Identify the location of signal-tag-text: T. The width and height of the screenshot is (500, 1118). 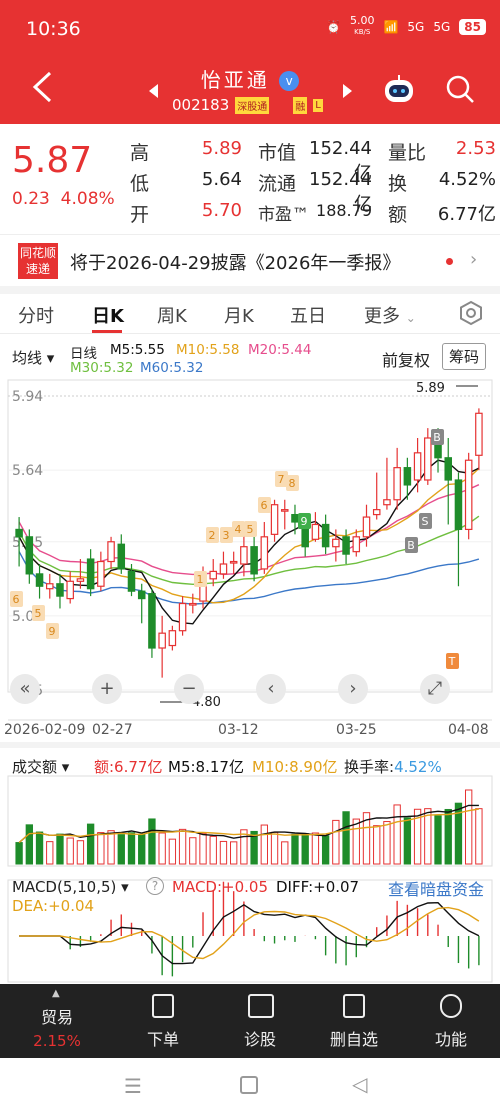
(452, 661).